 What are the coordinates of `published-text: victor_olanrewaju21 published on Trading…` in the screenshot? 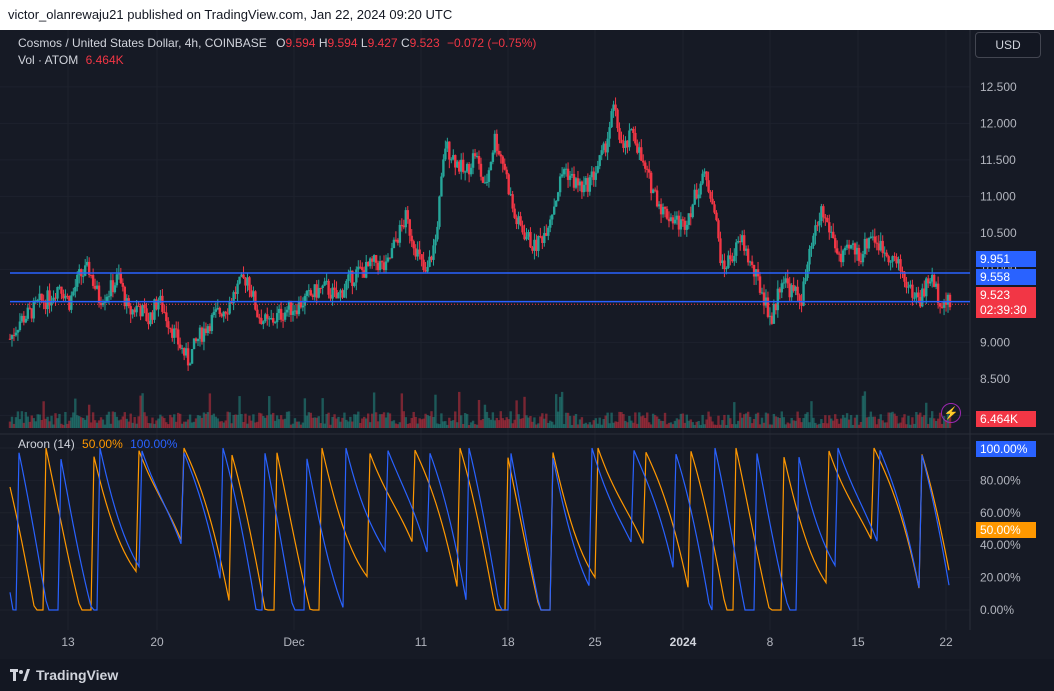 It's located at (230, 14).